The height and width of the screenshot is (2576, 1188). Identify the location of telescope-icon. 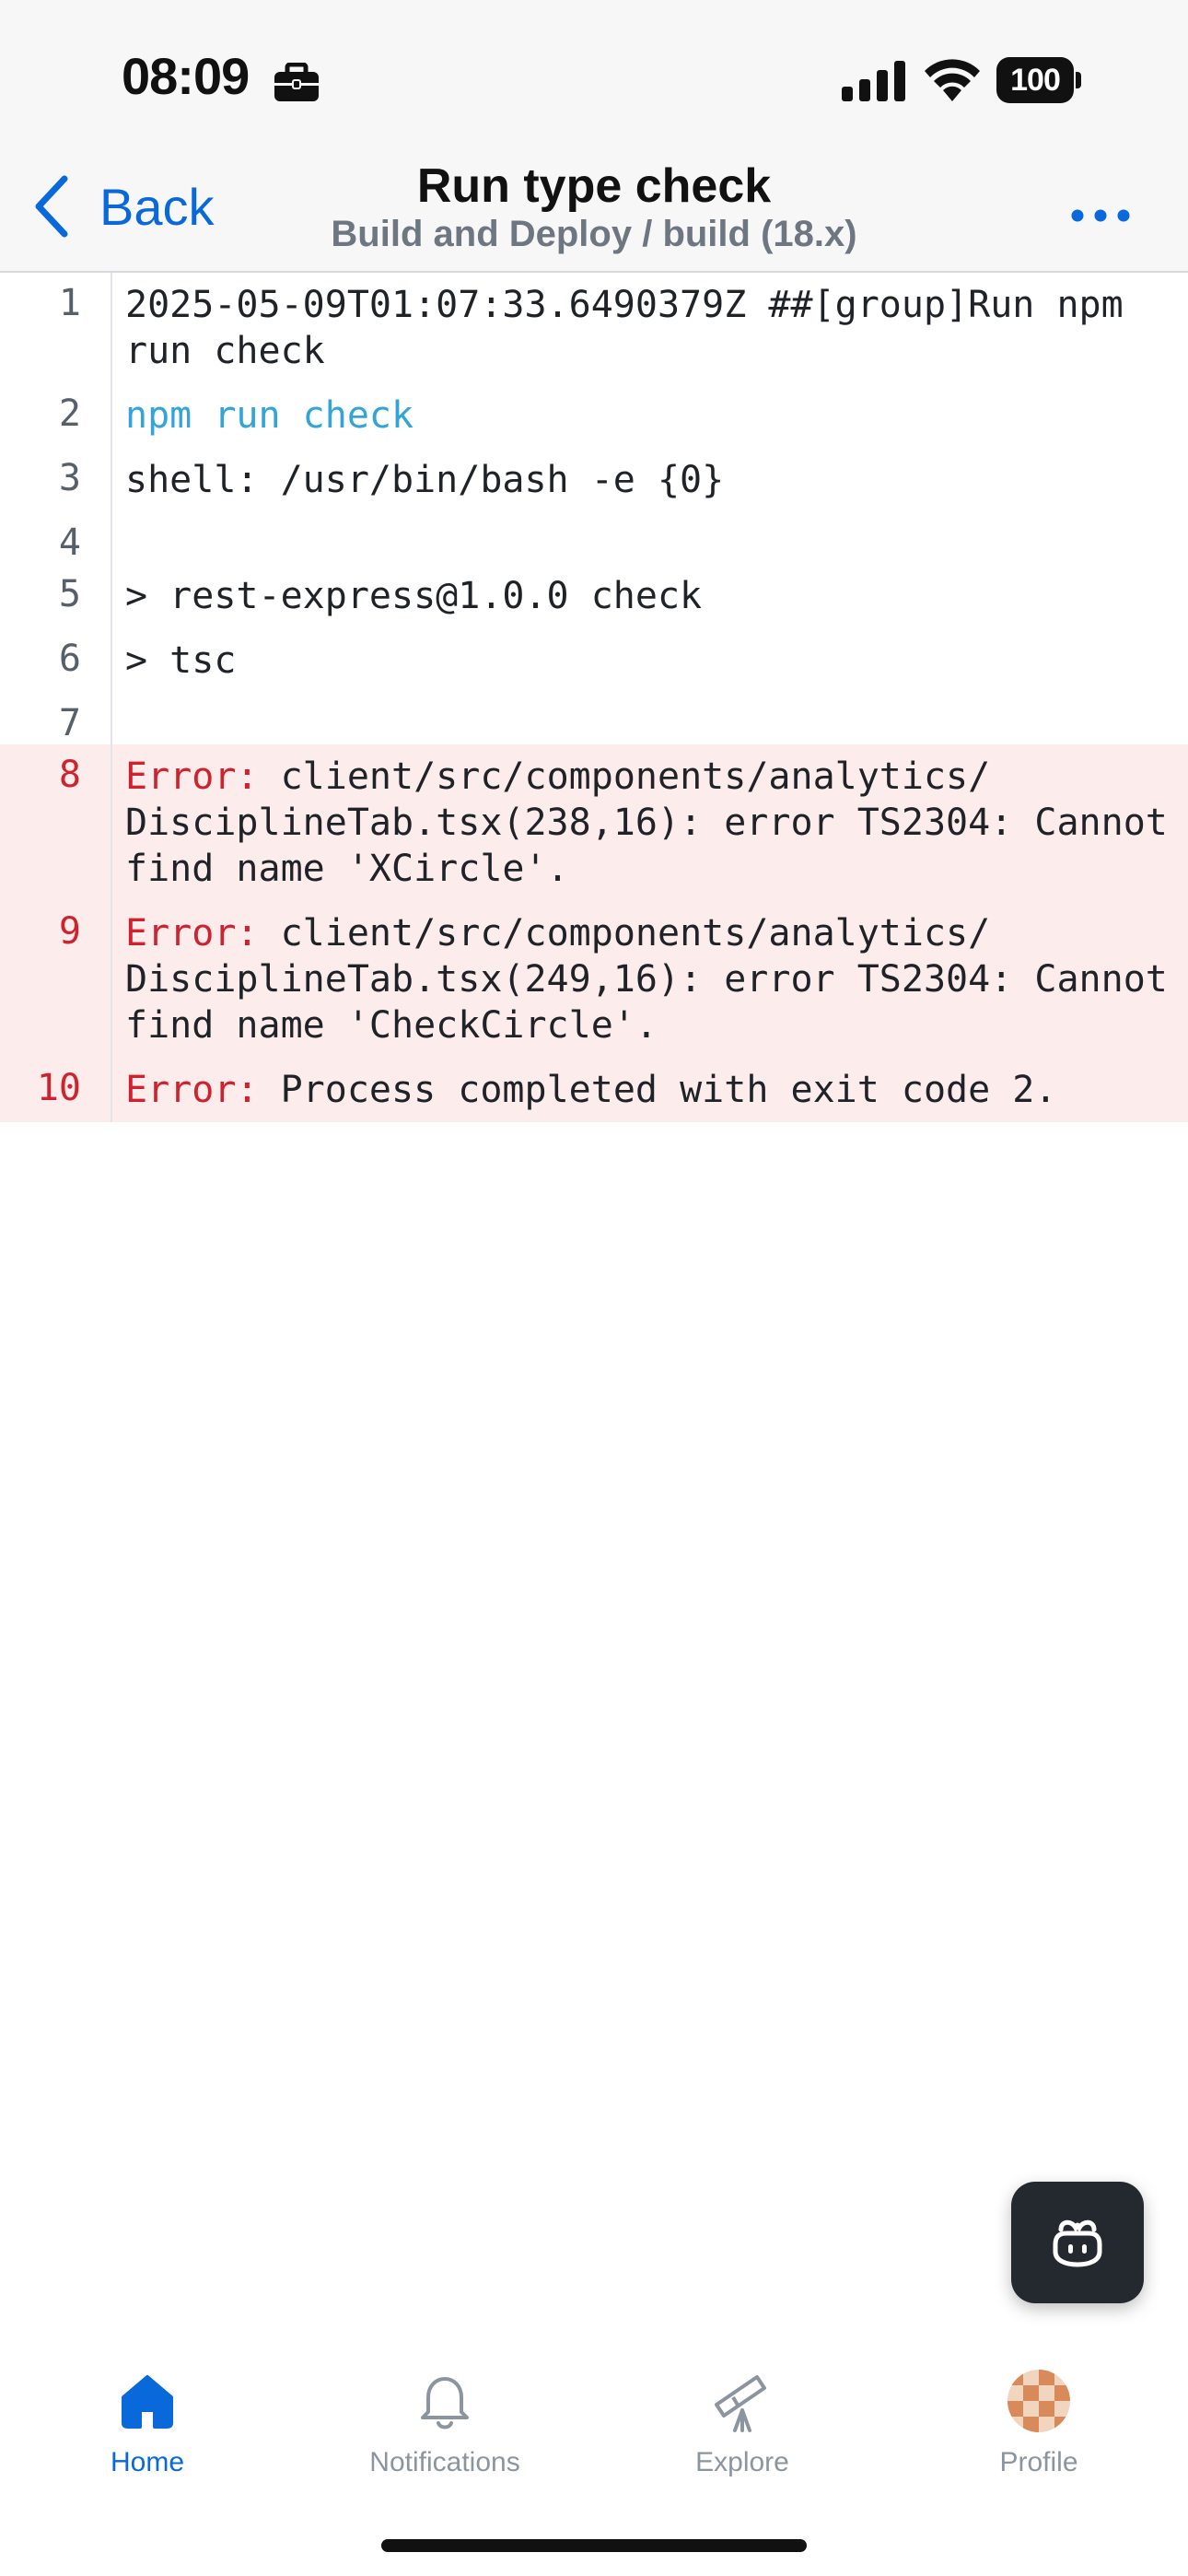
(740, 2403).